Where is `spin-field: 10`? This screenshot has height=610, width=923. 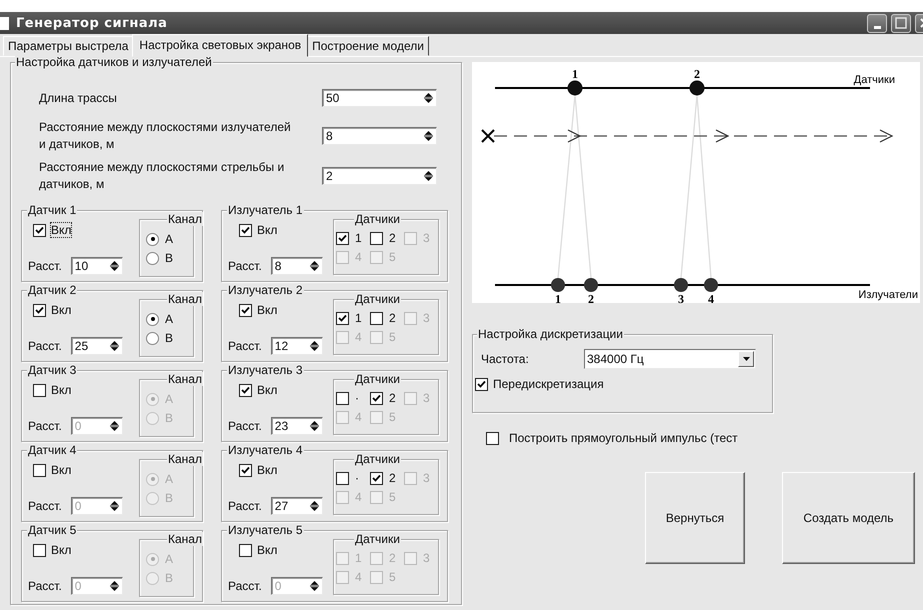 spin-field: 10 is located at coordinates (96, 266).